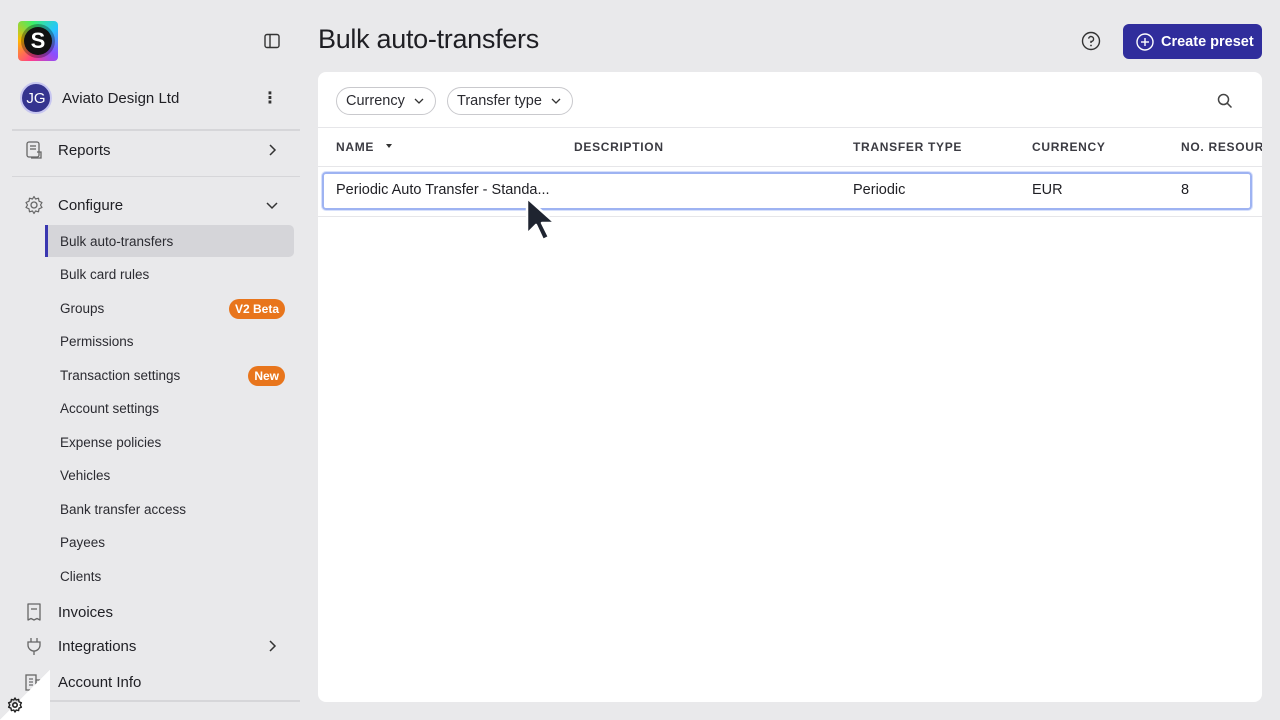 This screenshot has height=720, width=1280. What do you see at coordinates (97, 646) in the screenshot?
I see `sidebar-item-label: Integrations` at bounding box center [97, 646].